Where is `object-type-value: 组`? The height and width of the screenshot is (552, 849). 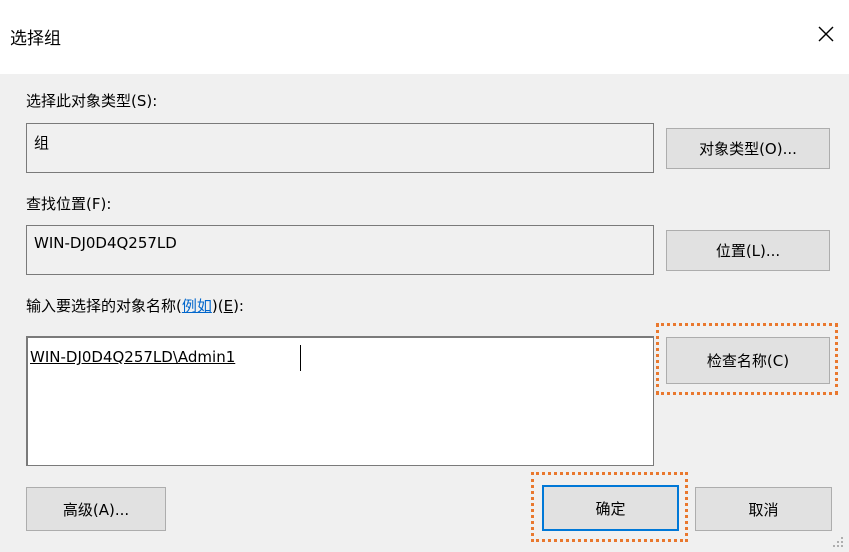 object-type-value: 组 is located at coordinates (42, 143).